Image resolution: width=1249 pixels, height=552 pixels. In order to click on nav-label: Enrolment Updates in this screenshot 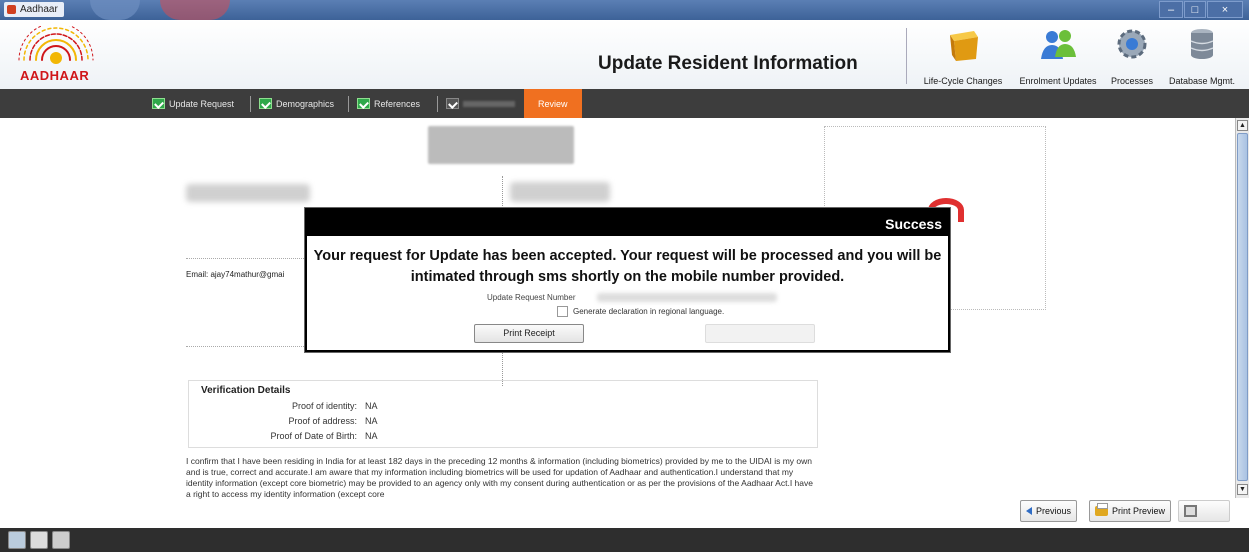, I will do `click(1058, 81)`.